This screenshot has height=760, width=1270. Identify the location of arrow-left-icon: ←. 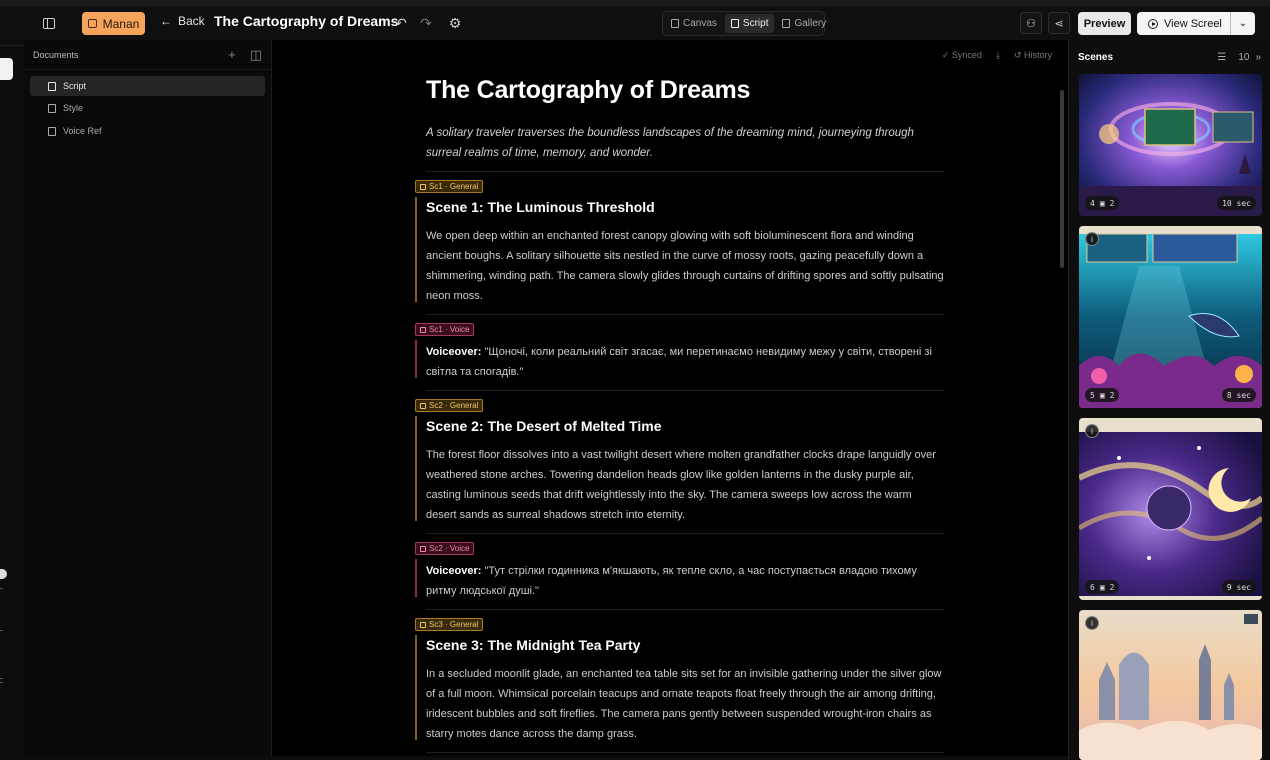
(166, 21).